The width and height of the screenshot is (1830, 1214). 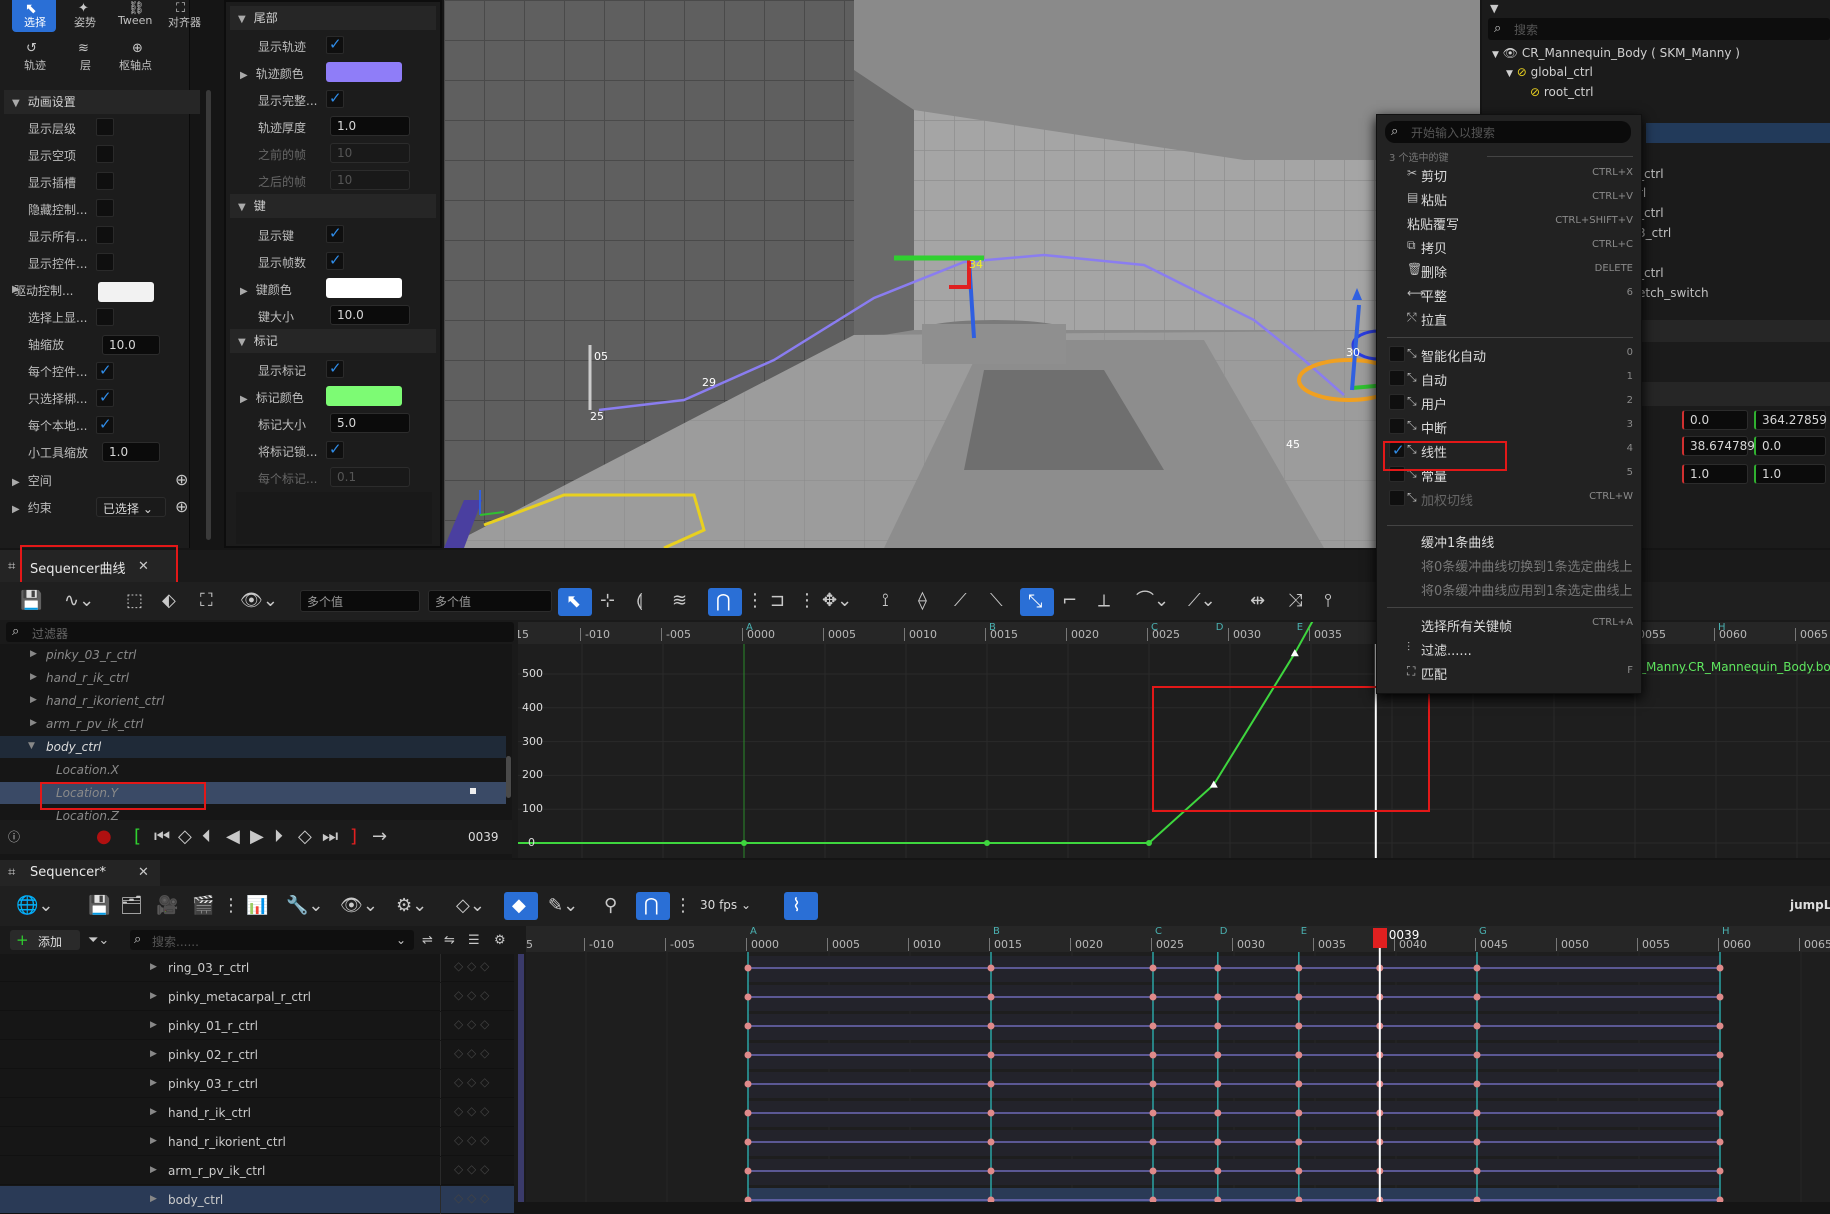 I want to click on vector-field: 364.27859, so click(x=1790, y=420).